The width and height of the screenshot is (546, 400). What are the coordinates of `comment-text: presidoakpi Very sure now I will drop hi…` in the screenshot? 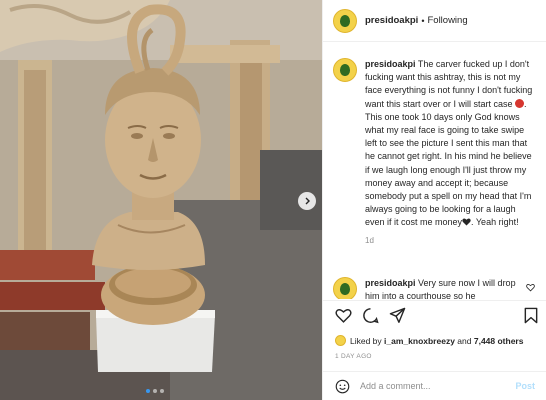 It's located at (444, 288).